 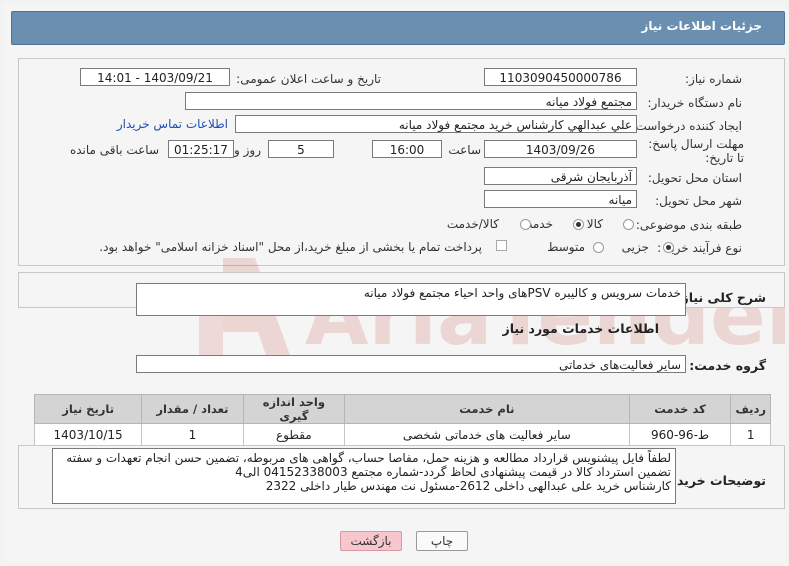 What do you see at coordinates (598, 247) in the screenshot?
I see `process-radio-medium` at bounding box center [598, 247].